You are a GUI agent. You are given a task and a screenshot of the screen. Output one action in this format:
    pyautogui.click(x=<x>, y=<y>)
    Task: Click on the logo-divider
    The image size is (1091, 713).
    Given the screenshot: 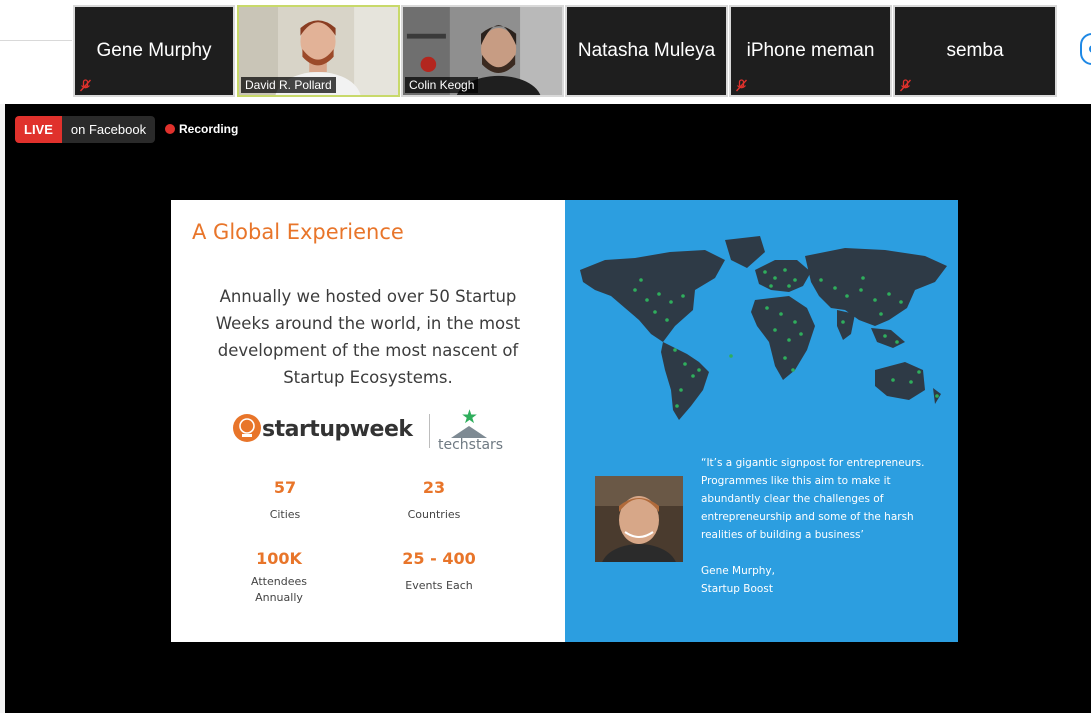 What is the action you would take?
    pyautogui.click(x=429, y=431)
    